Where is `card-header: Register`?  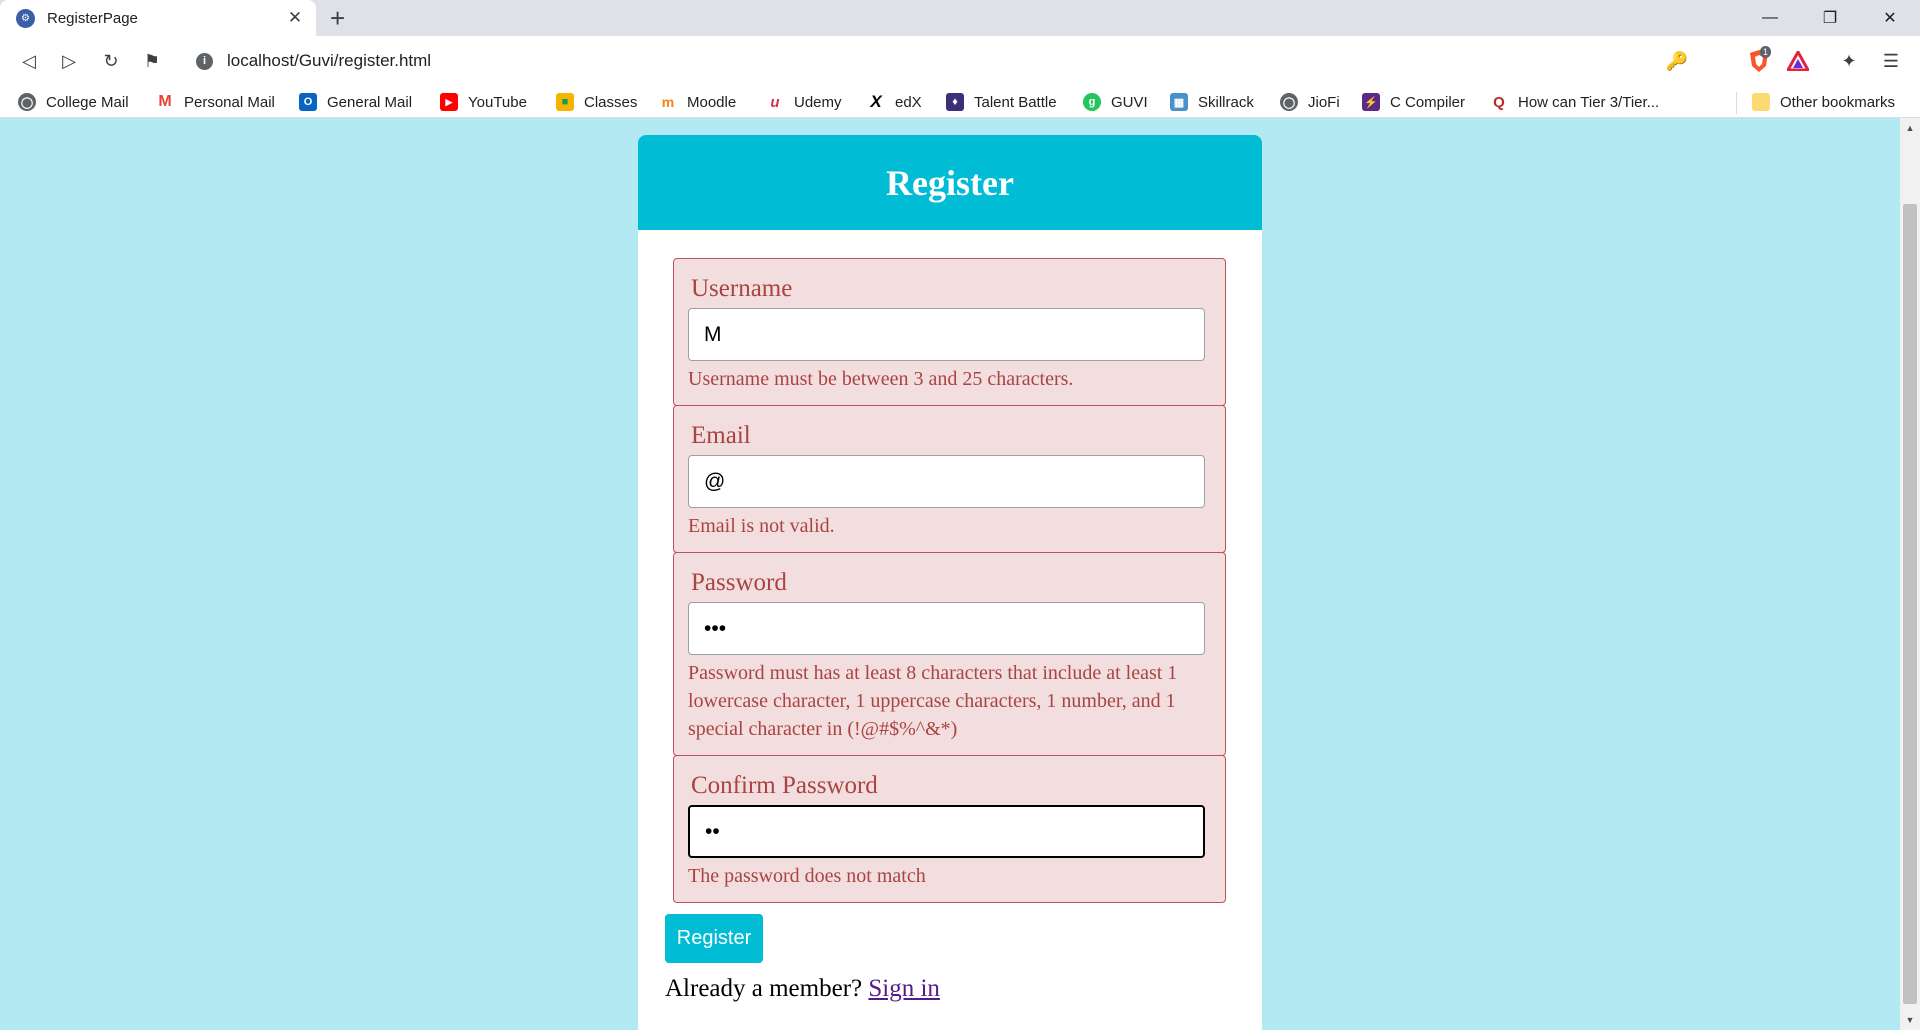
card-header: Register is located at coordinates (950, 182).